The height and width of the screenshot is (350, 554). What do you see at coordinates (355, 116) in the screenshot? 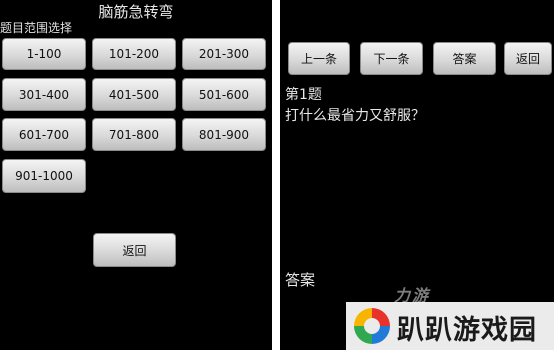
I see `question-text: 打什么最省力又舒服？` at bounding box center [355, 116].